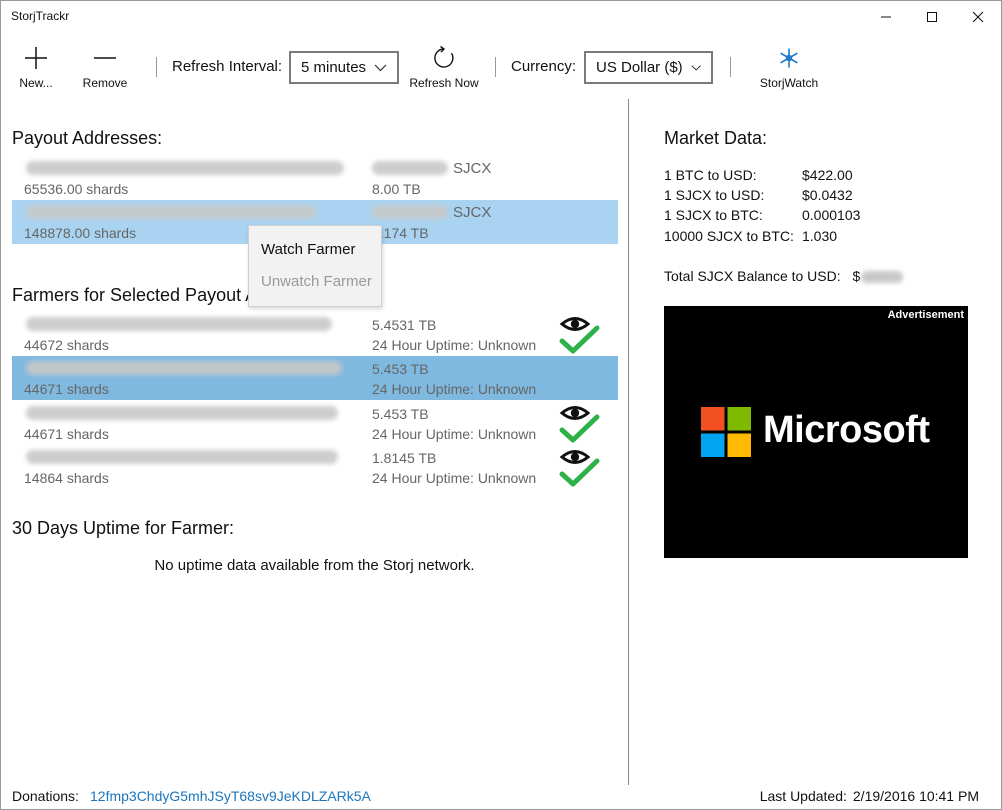  What do you see at coordinates (628, 442) in the screenshot?
I see `pane-divider` at bounding box center [628, 442].